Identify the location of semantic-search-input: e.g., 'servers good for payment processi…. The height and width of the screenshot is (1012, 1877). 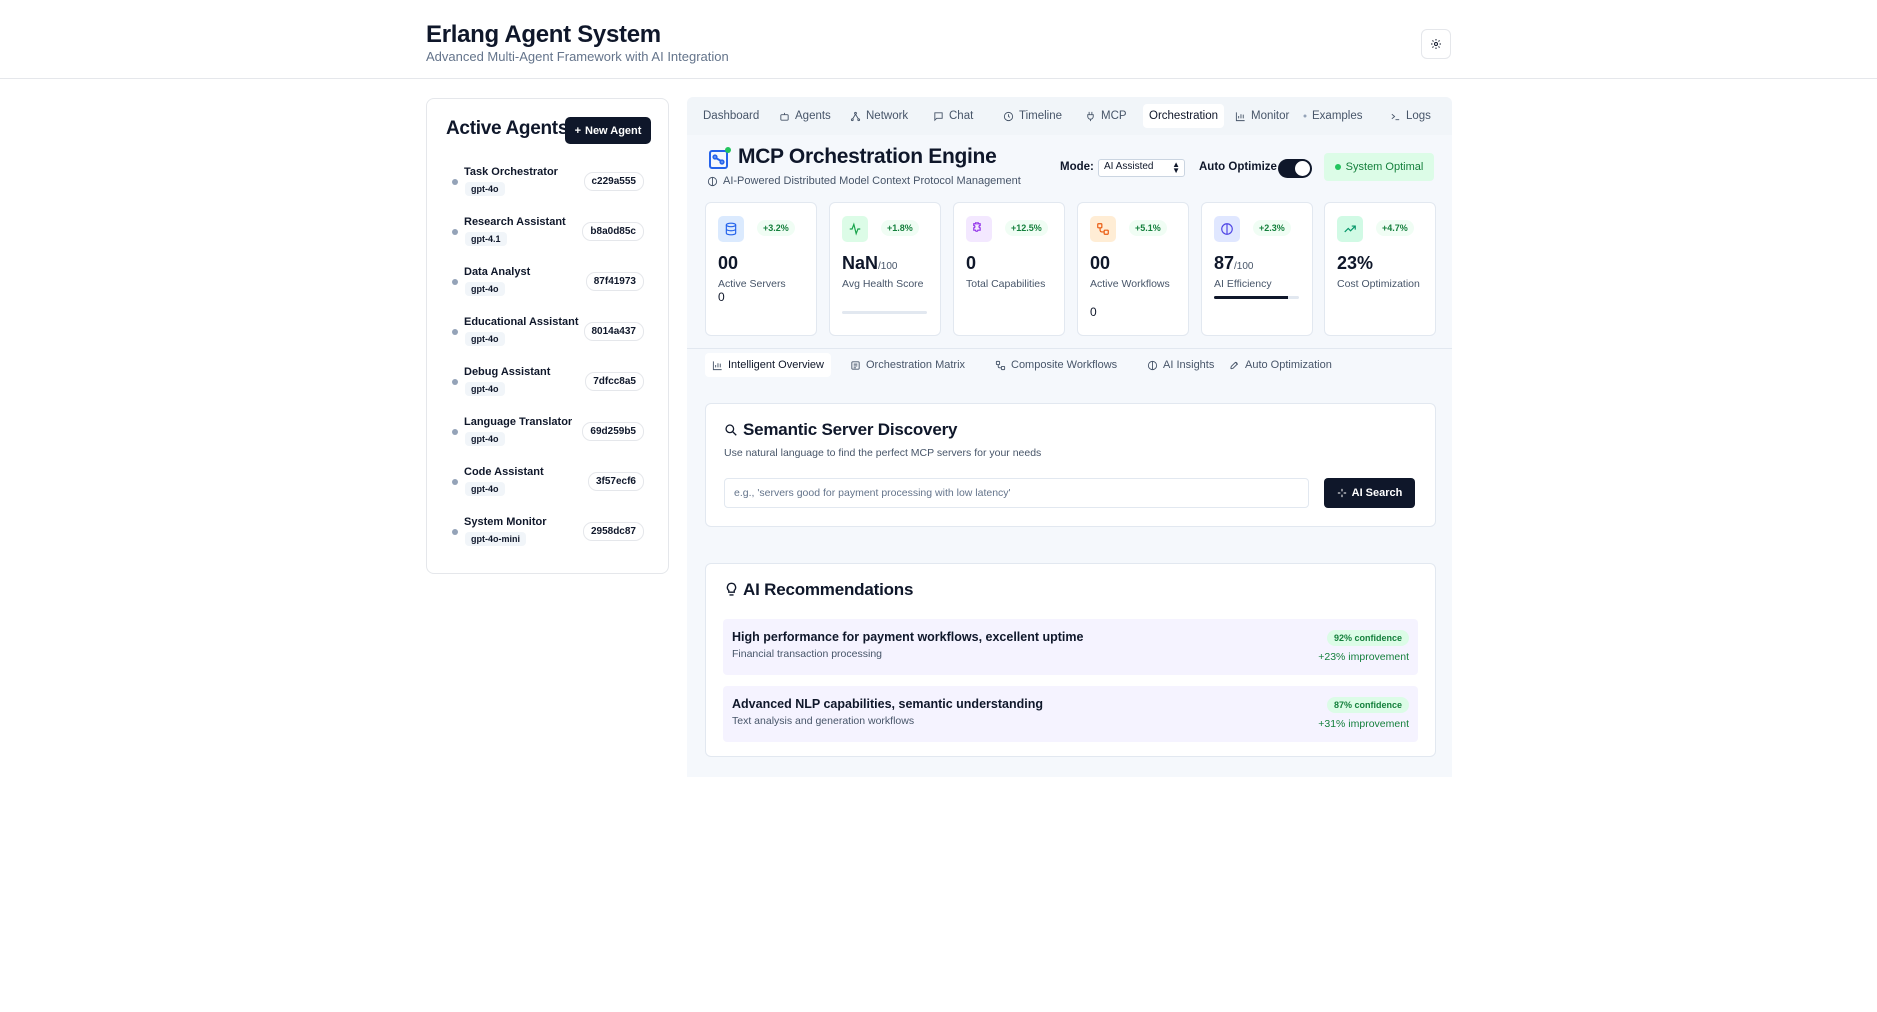
(1016, 493).